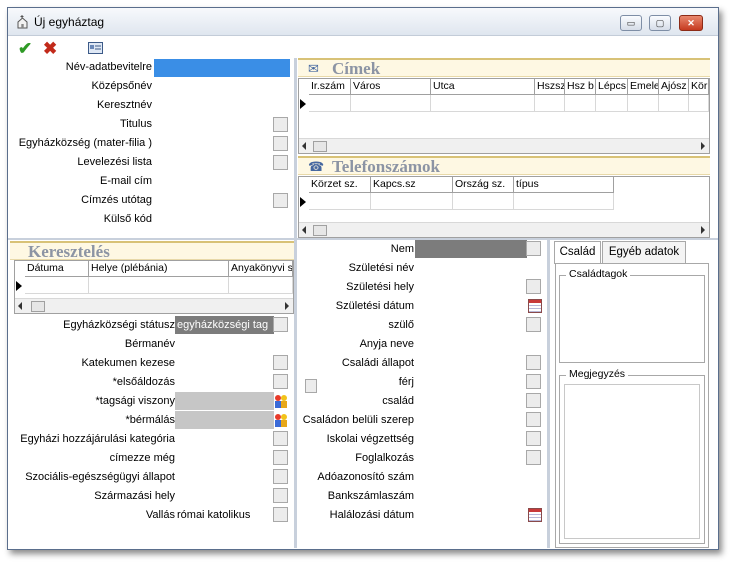 This screenshot has width=740, height=571. Describe the element at coordinates (363, 239) in the screenshot. I see `horizontal-splitter` at that location.